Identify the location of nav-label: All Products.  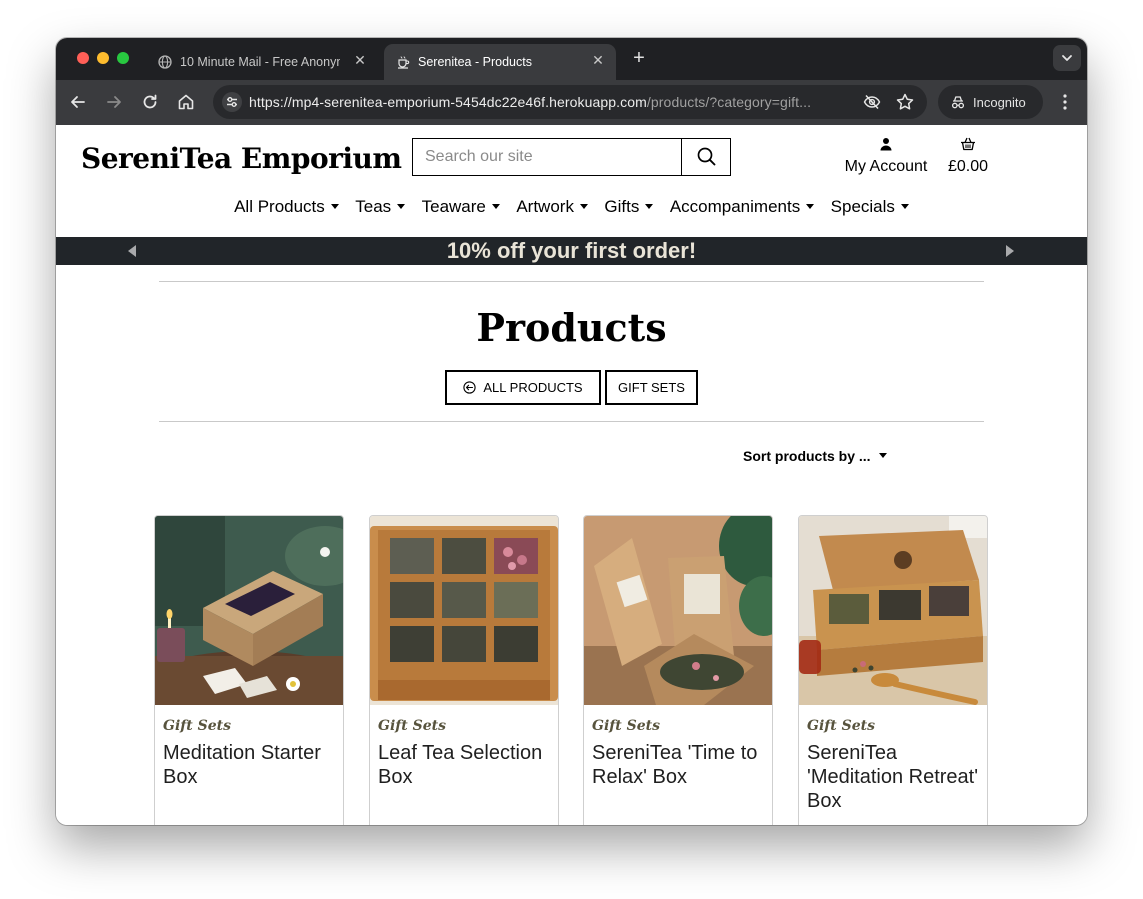
(279, 206).